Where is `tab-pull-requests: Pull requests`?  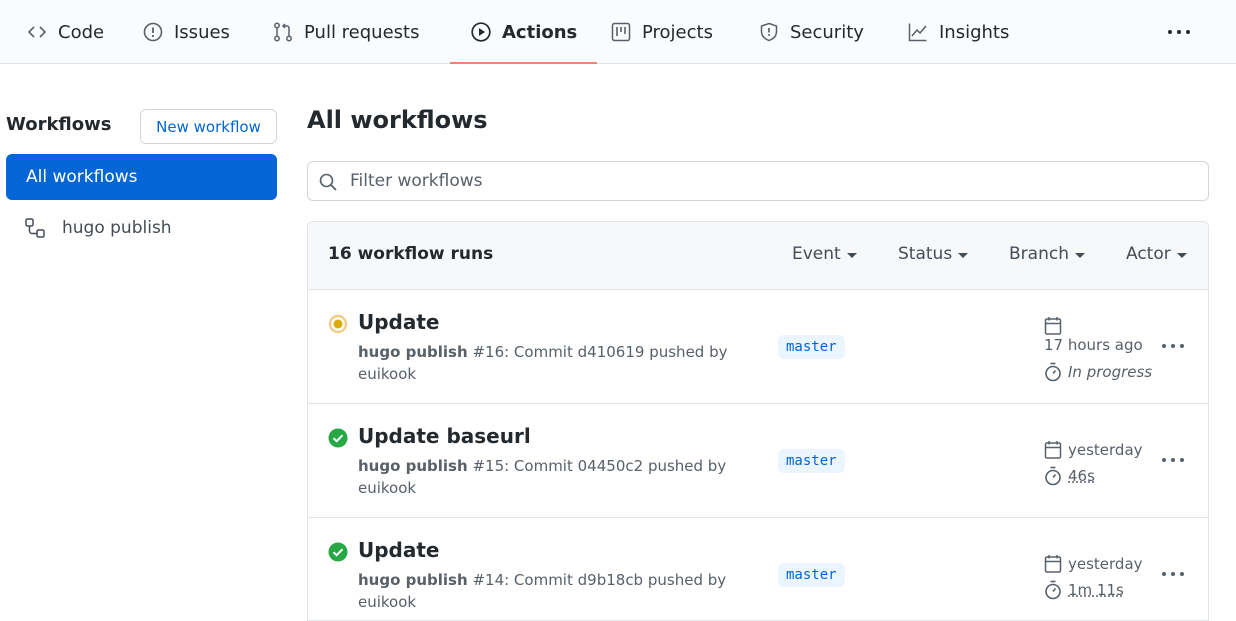 tab-pull-requests: Pull requests is located at coordinates (345, 32).